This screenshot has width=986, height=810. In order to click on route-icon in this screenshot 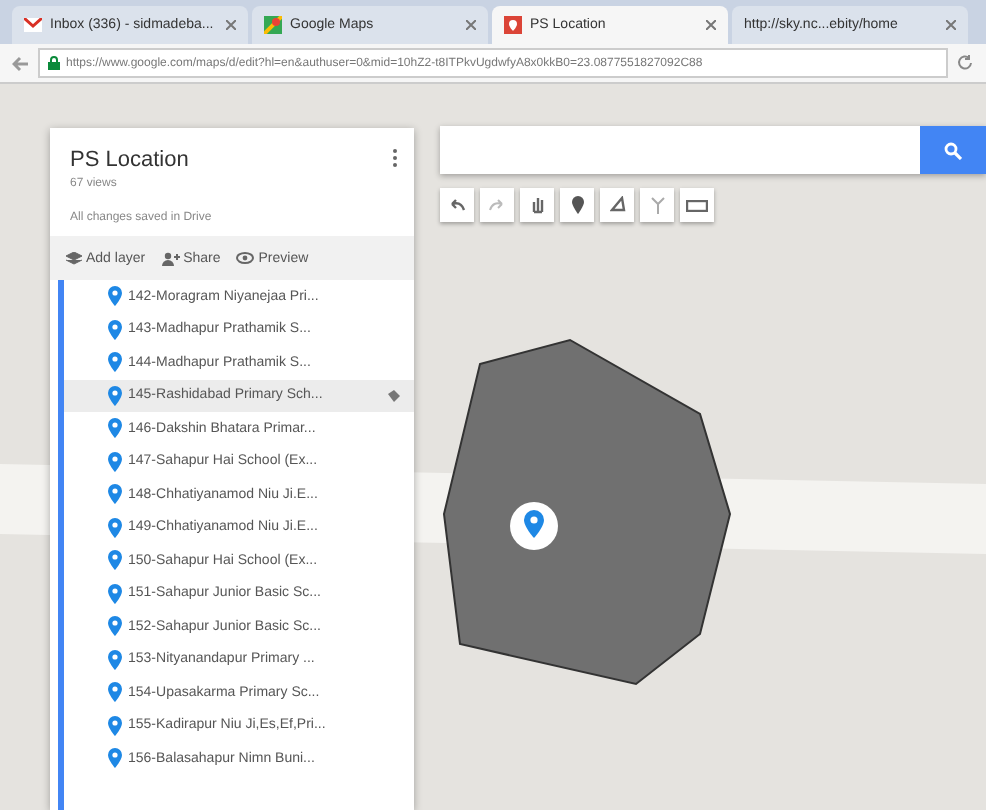, I will do `click(657, 205)`.